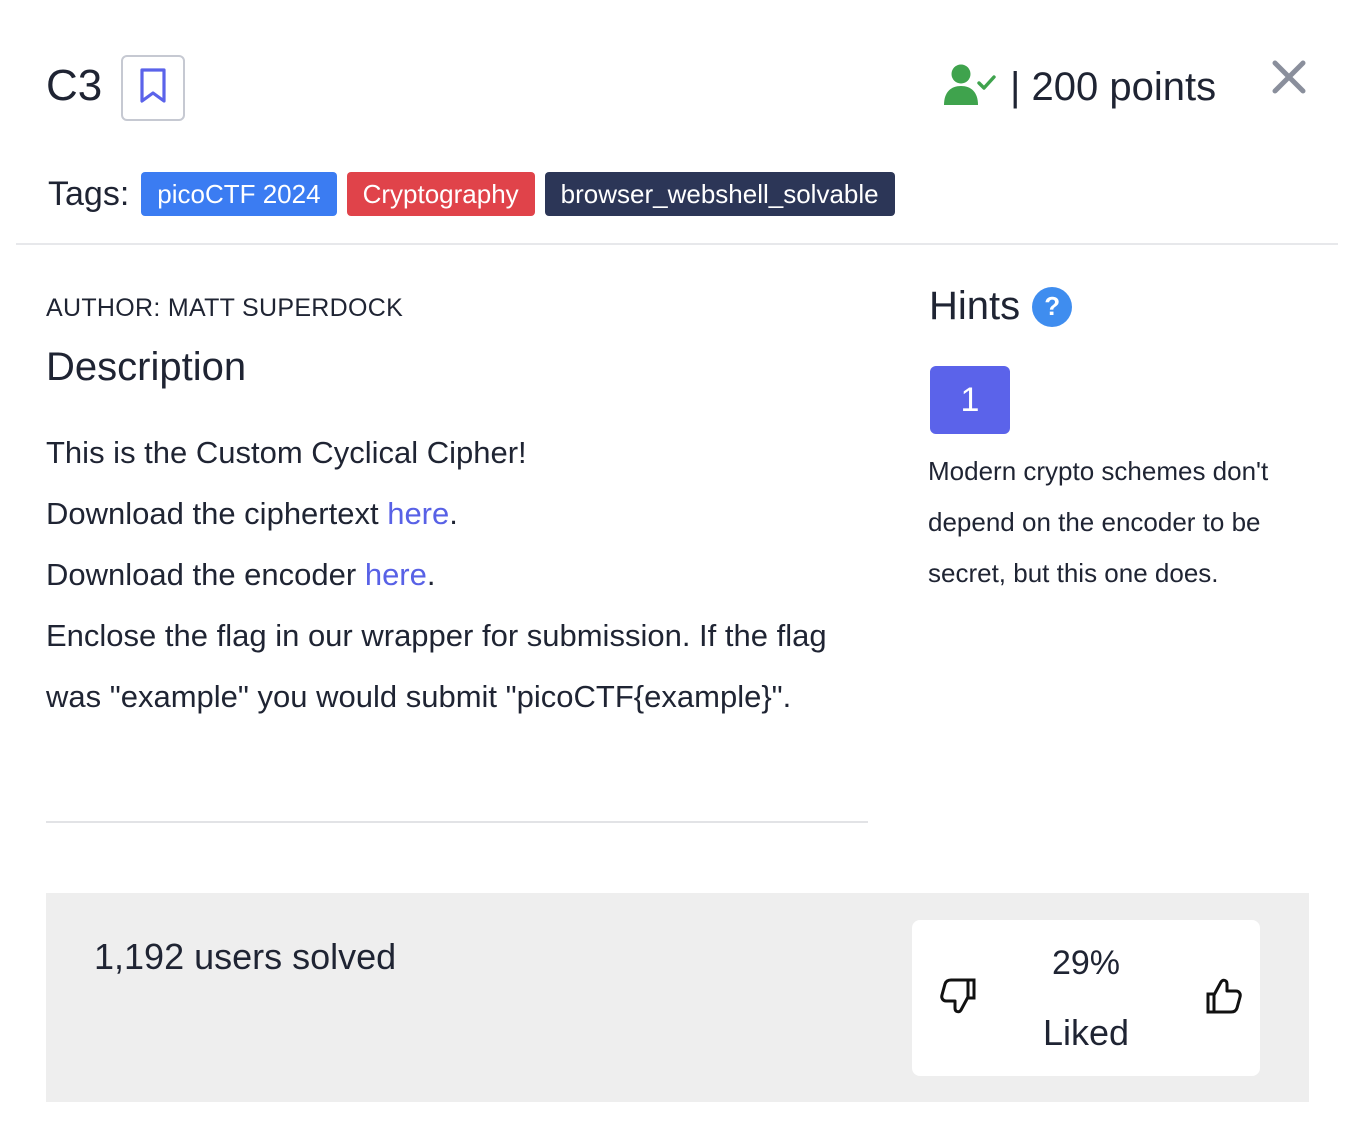  What do you see at coordinates (1086, 963) in the screenshot?
I see `liked-percent: 29%` at bounding box center [1086, 963].